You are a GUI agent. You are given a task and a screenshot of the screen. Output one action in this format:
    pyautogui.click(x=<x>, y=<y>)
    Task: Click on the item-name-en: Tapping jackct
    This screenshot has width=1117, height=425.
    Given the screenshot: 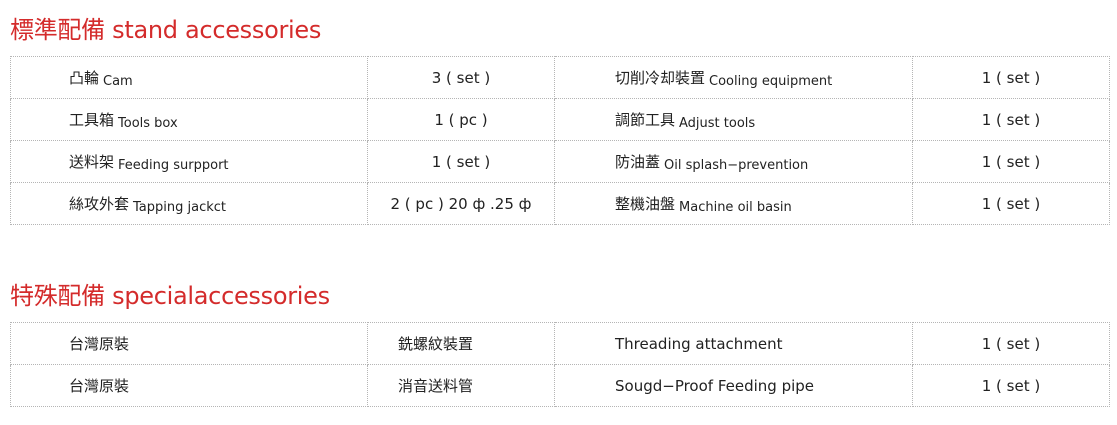 What is the action you would take?
    pyautogui.click(x=180, y=207)
    